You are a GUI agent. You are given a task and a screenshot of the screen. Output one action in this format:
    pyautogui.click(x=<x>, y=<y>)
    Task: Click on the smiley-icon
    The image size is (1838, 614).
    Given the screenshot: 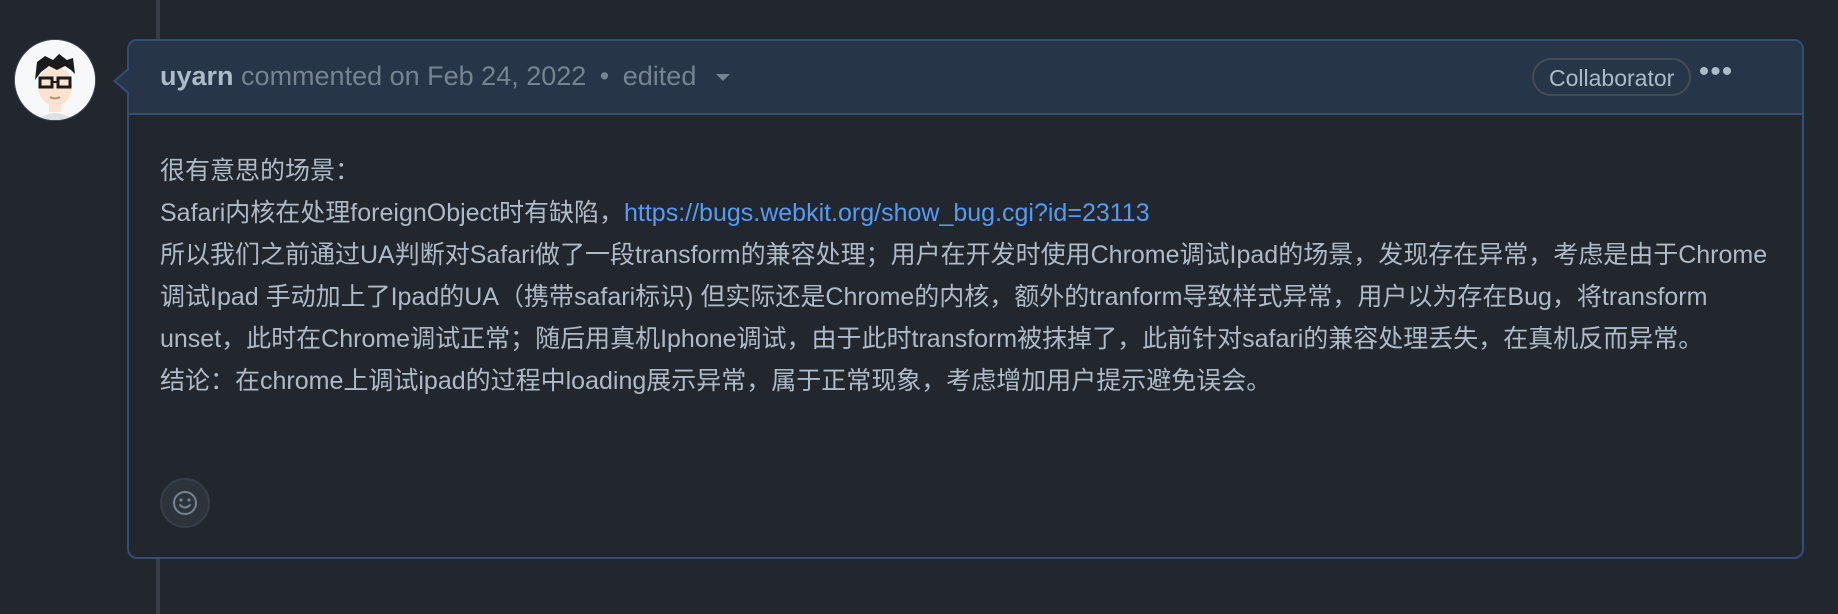 What is the action you would take?
    pyautogui.click(x=185, y=503)
    